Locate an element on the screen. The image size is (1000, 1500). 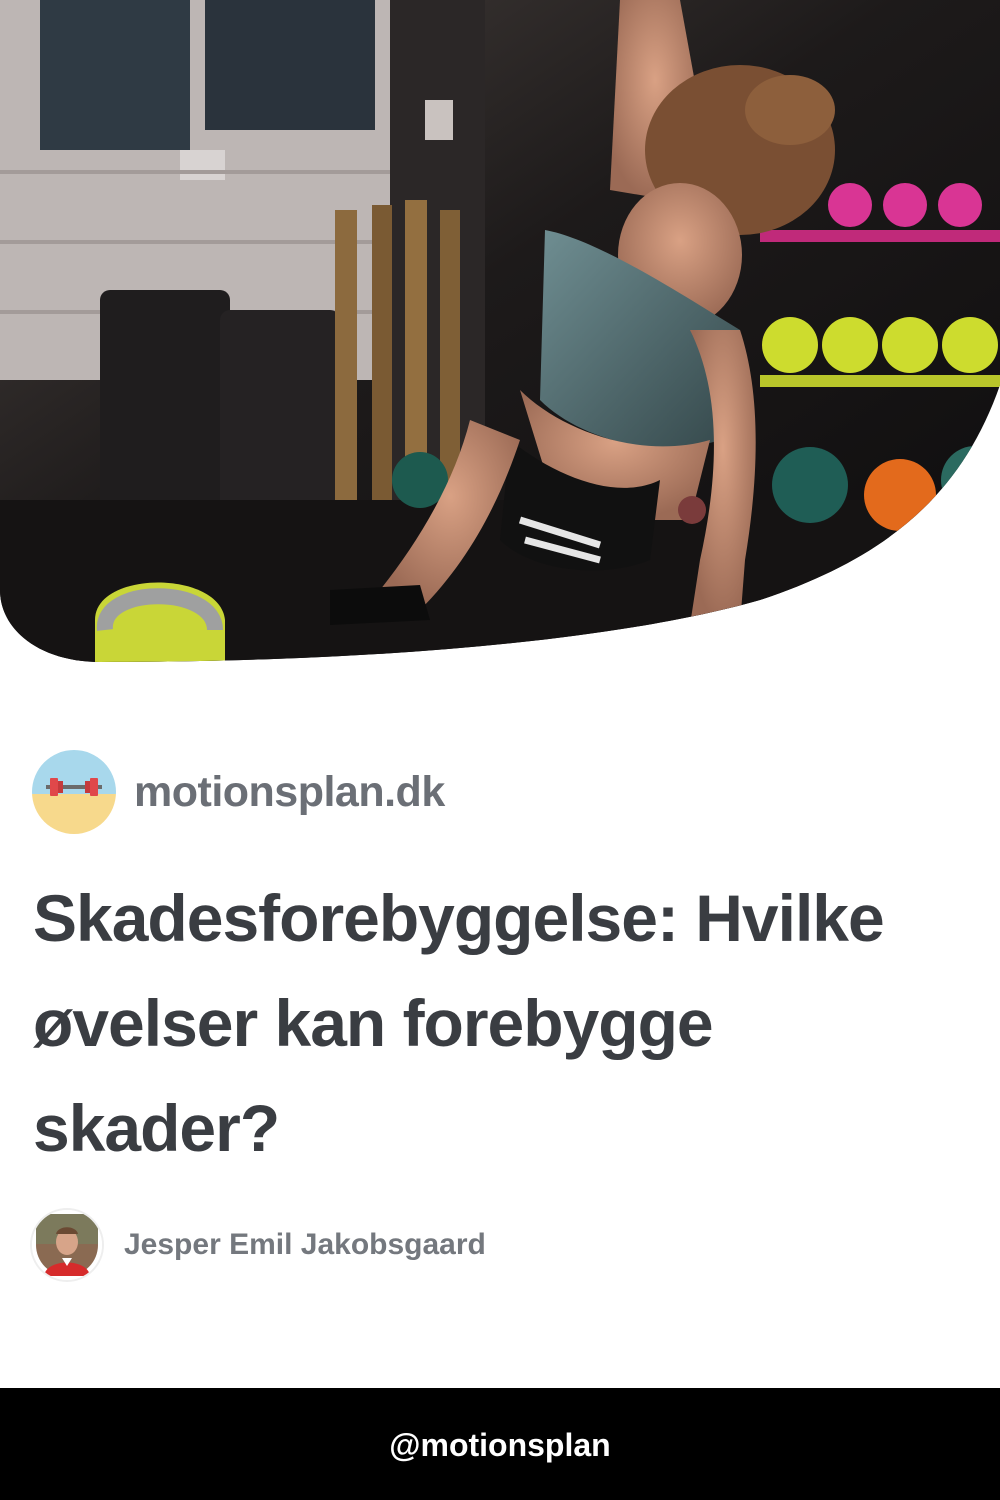
site-header: motionsplan.dk is located at coordinates (238, 792).